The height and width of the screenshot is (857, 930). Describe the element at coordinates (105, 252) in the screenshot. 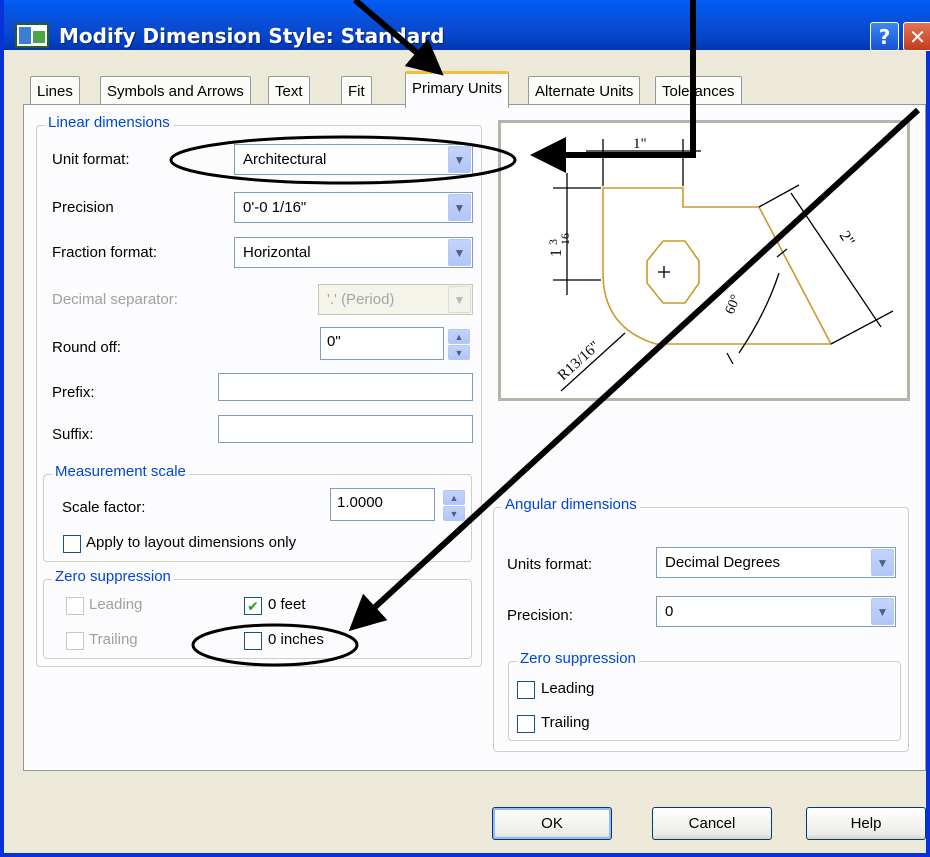

I see `fraction-format-label: Fraction format:` at that location.